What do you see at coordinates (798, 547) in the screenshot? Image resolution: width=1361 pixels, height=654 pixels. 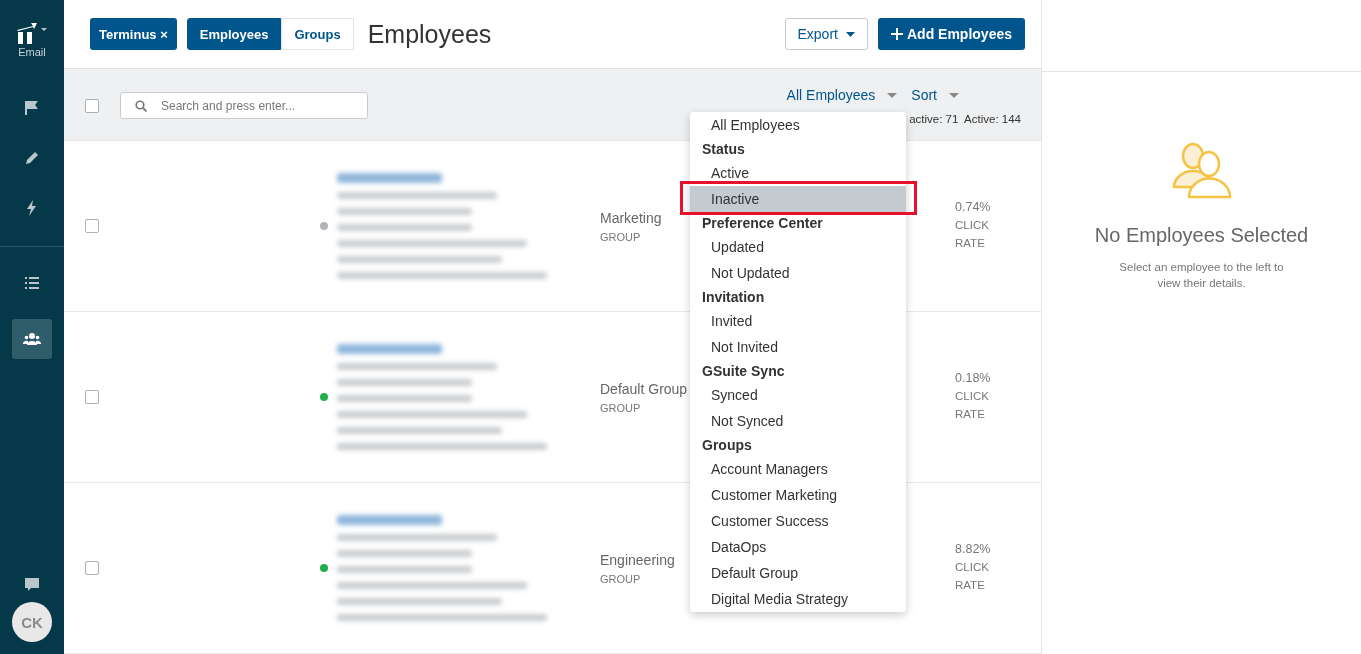 I see `menu-option: DataOps` at bounding box center [798, 547].